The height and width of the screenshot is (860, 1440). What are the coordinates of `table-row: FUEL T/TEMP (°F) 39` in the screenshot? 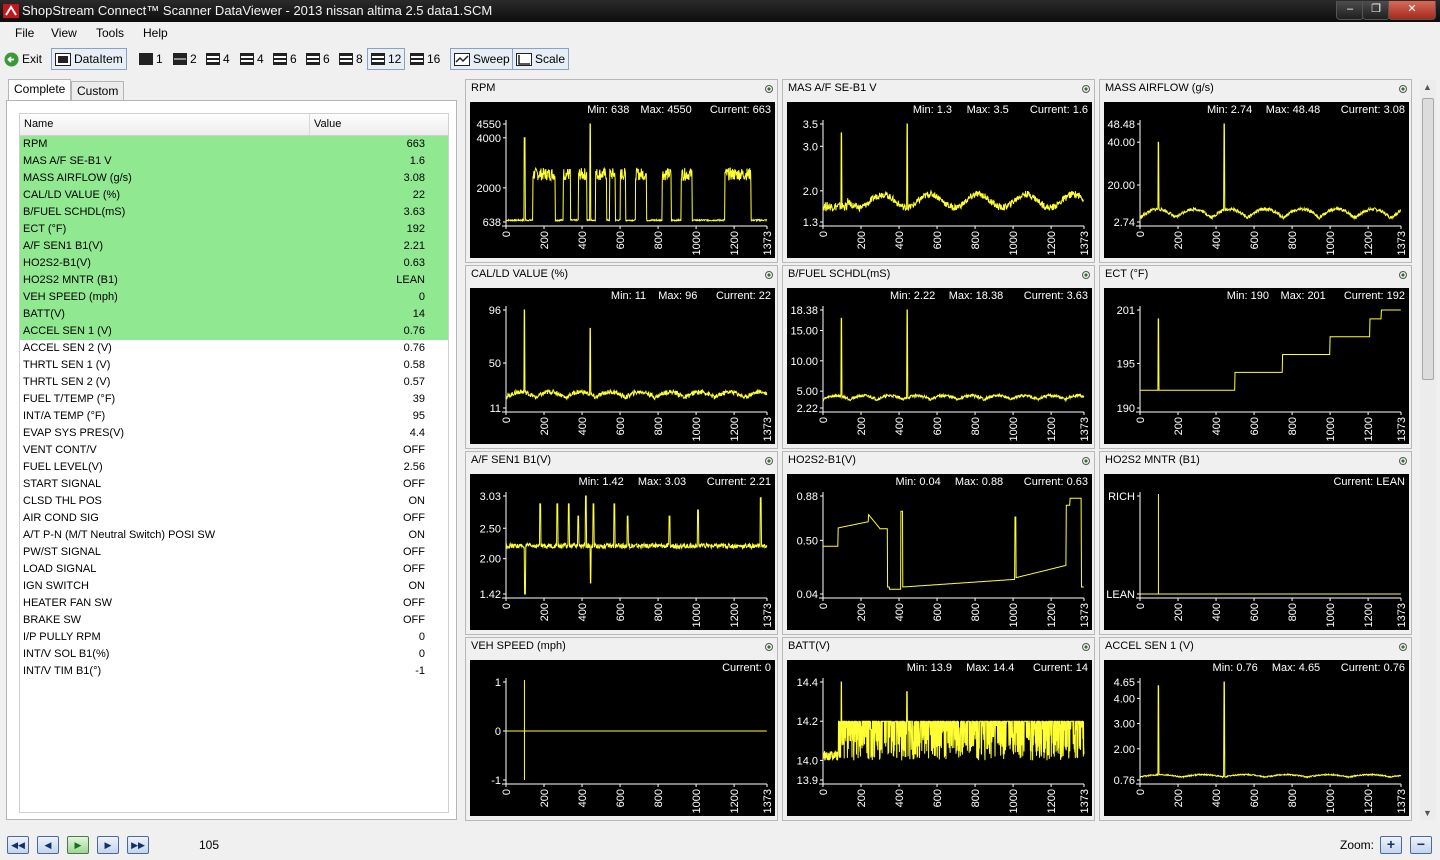 It's located at (234, 399).